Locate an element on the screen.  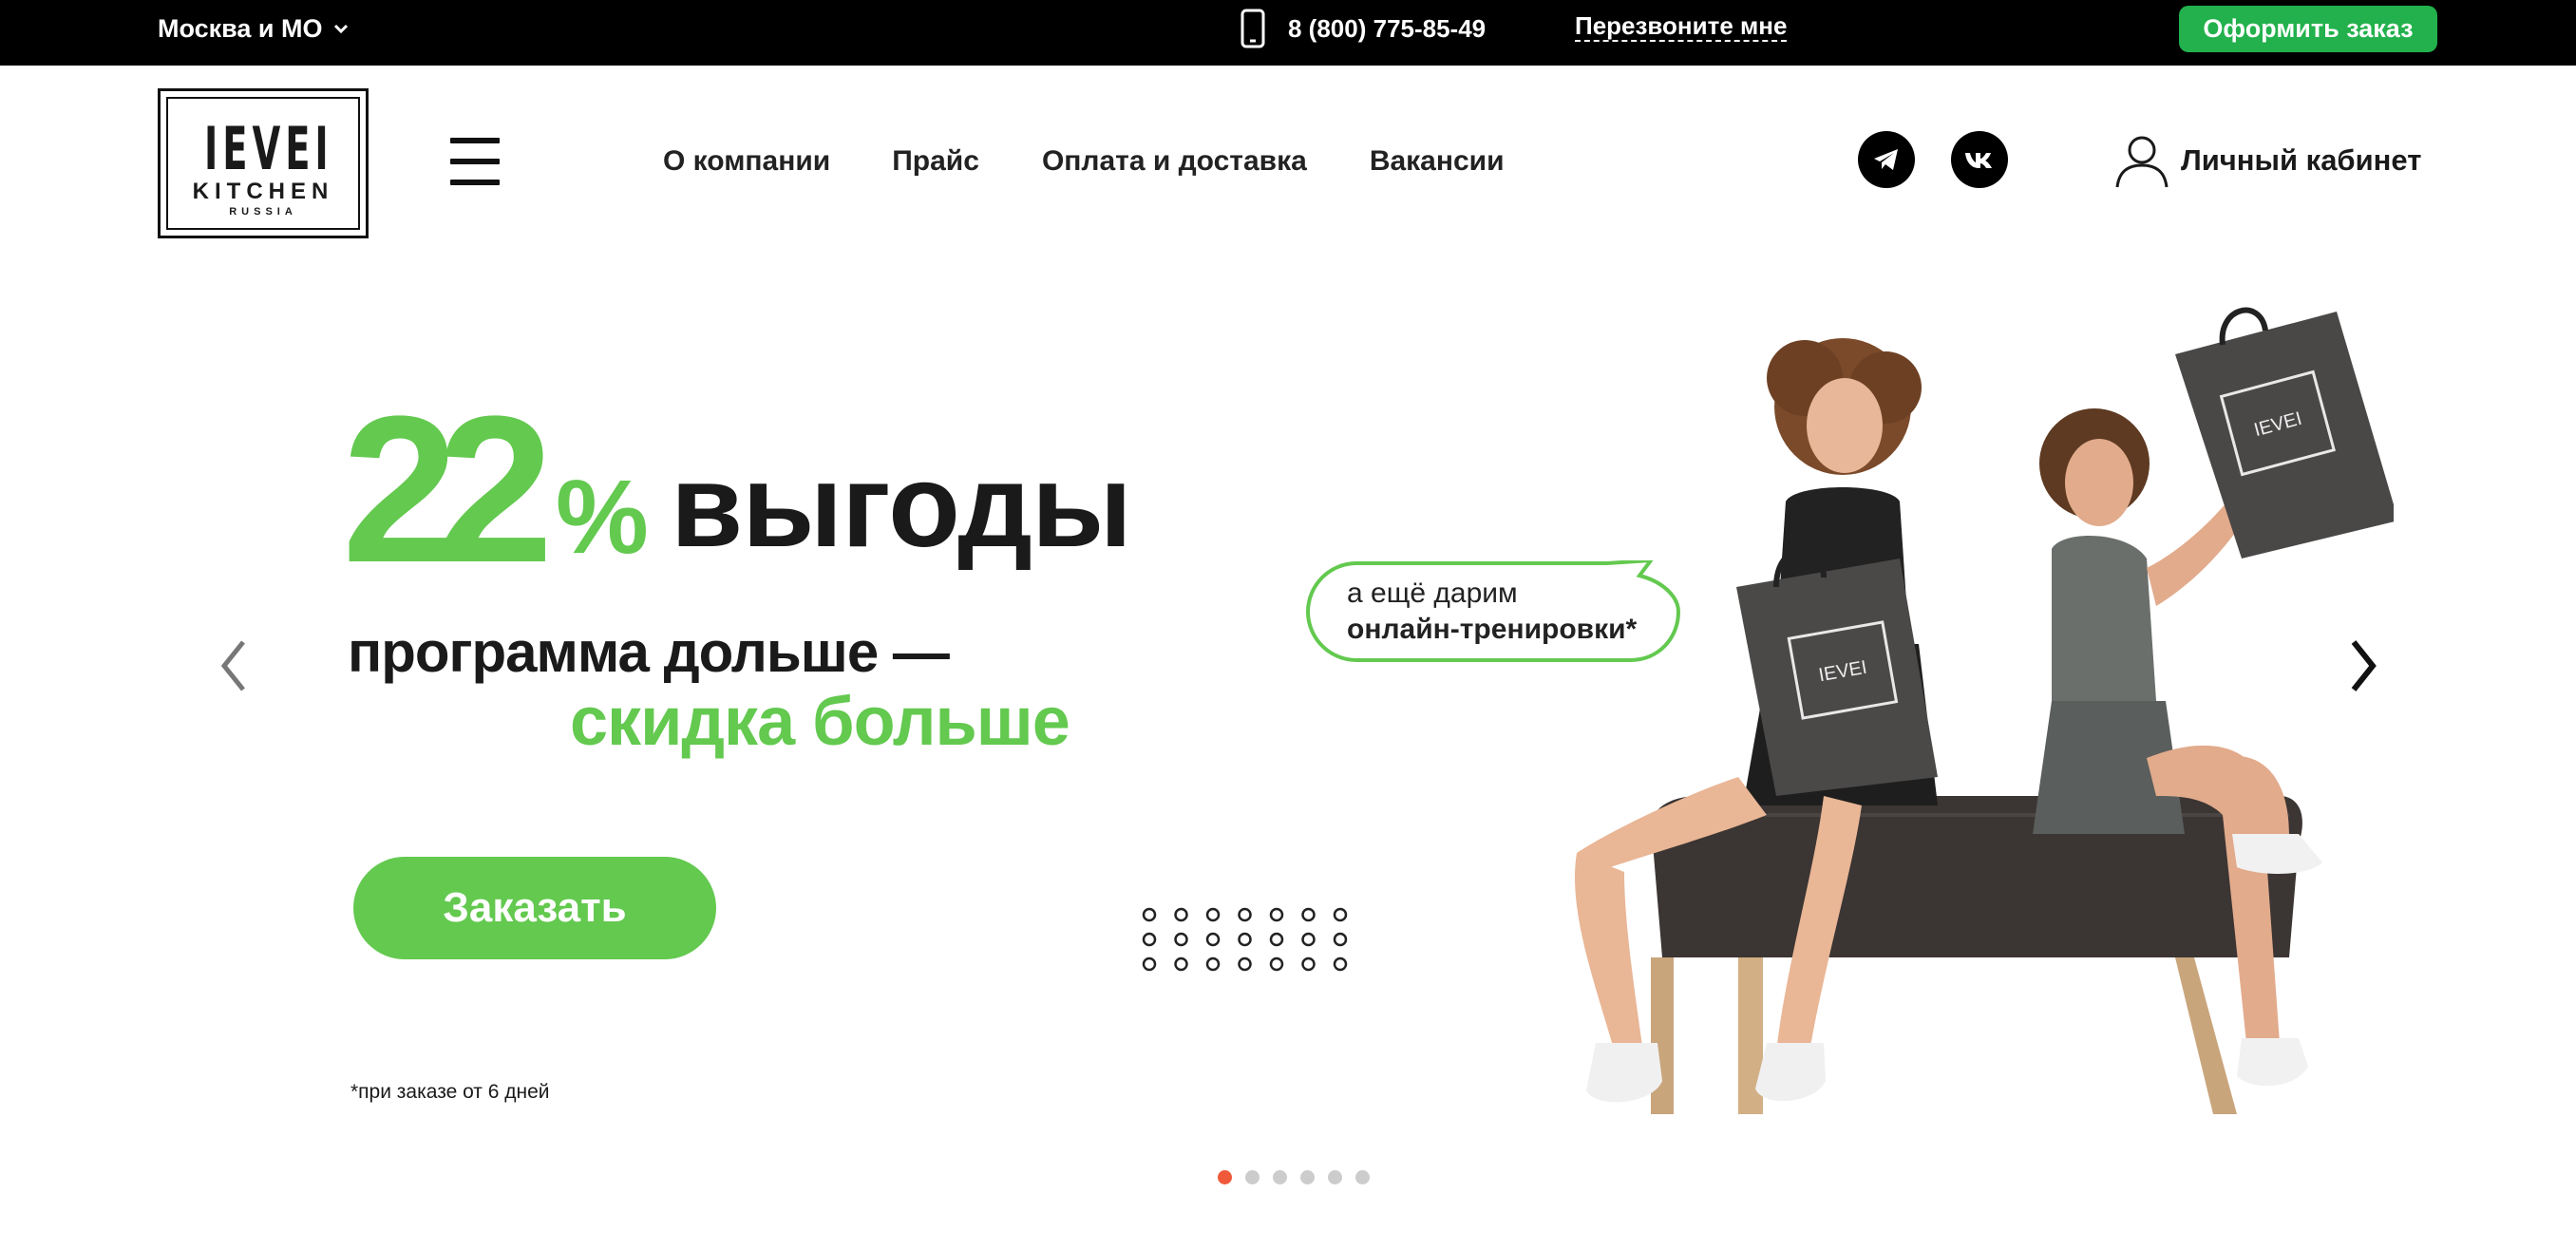
hero-subtitle-line1: программа дольше — is located at coordinates (649, 652).